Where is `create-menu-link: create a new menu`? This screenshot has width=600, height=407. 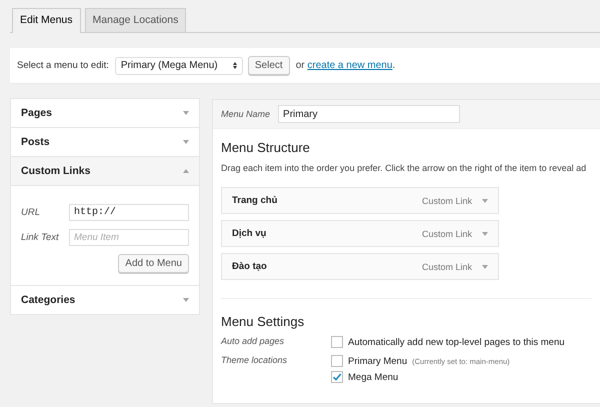
create-menu-link: create a new menu is located at coordinates (349, 65).